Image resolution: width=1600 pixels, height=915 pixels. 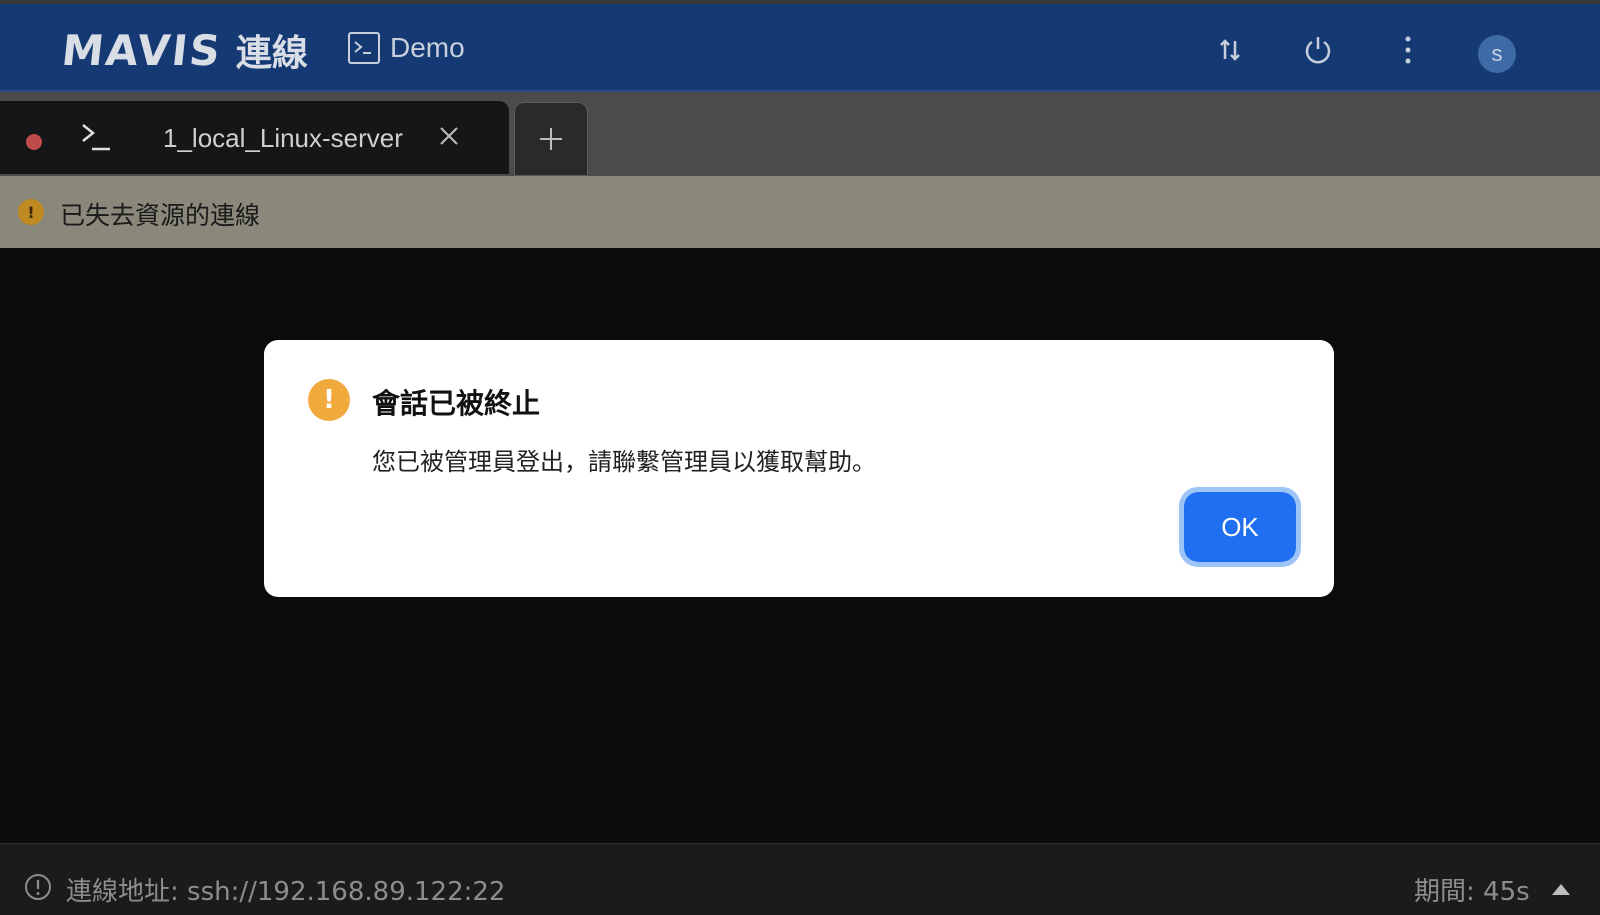 I want to click on tab-session: 1_local_Linux-server, so click(x=254, y=137).